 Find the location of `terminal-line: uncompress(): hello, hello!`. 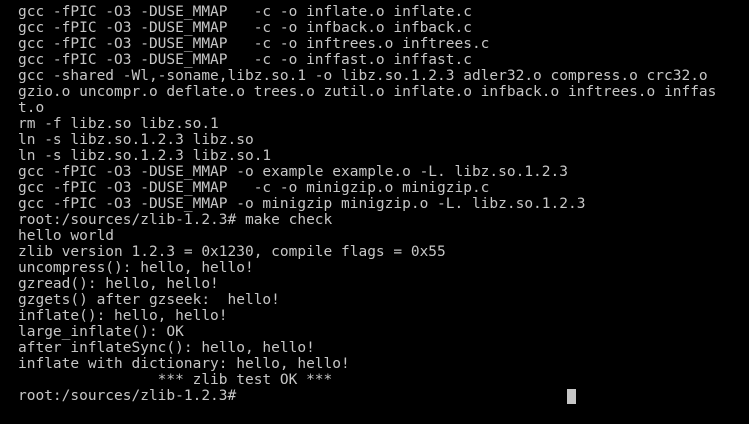

terminal-line: uncompress(): hello, hello! is located at coordinates (136, 268).